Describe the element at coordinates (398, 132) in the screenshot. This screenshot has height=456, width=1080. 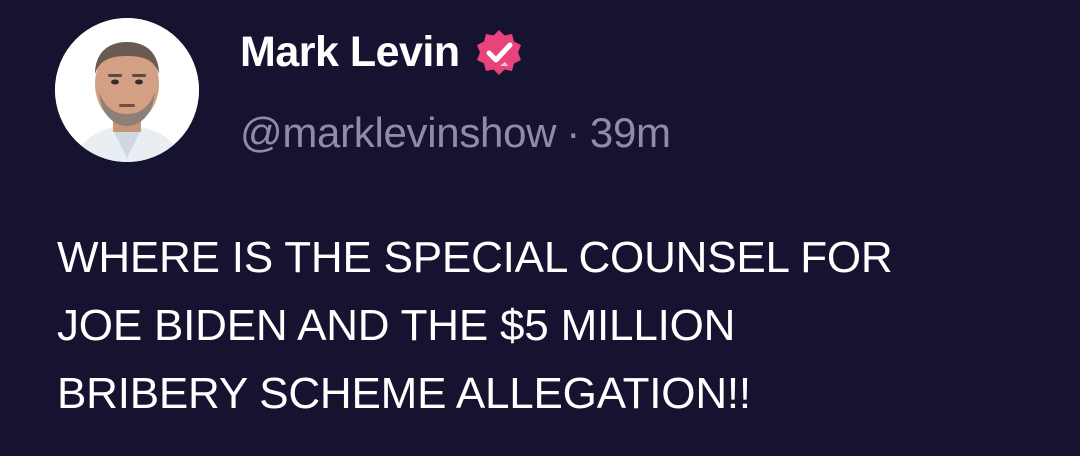
I see `author-handle: @marklevinshow` at that location.